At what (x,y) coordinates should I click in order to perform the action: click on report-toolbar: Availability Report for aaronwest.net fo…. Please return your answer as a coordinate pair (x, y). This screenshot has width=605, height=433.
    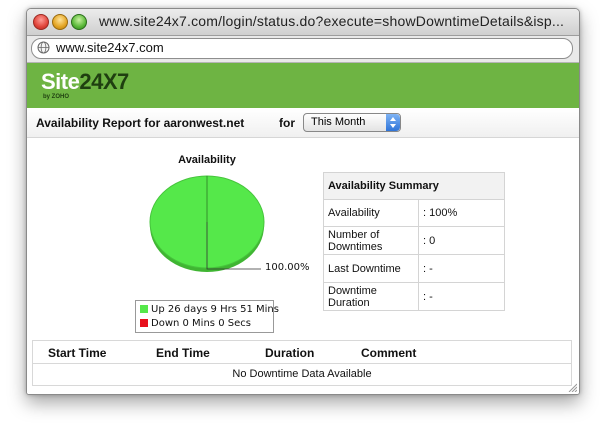
    Looking at the image, I should click on (303, 123).